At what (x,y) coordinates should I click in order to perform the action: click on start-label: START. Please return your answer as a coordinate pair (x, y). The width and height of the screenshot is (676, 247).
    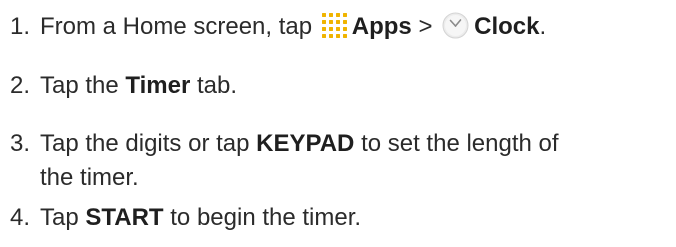
    Looking at the image, I should click on (124, 217).